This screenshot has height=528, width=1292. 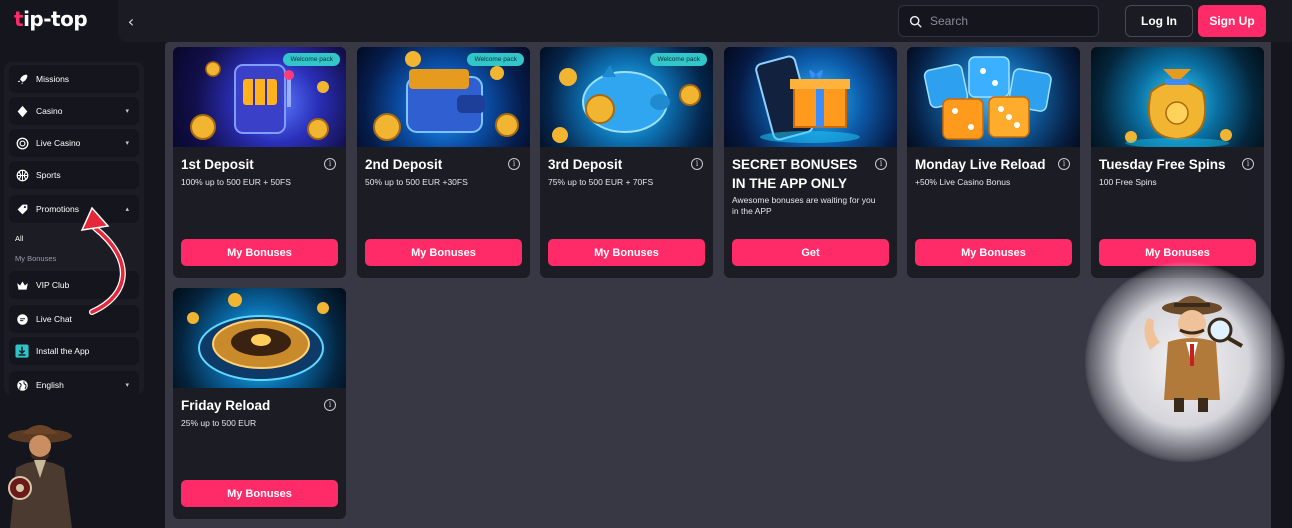 What do you see at coordinates (963, 182) in the screenshot?
I see `promo-description: +50% Live Casino Bonus` at bounding box center [963, 182].